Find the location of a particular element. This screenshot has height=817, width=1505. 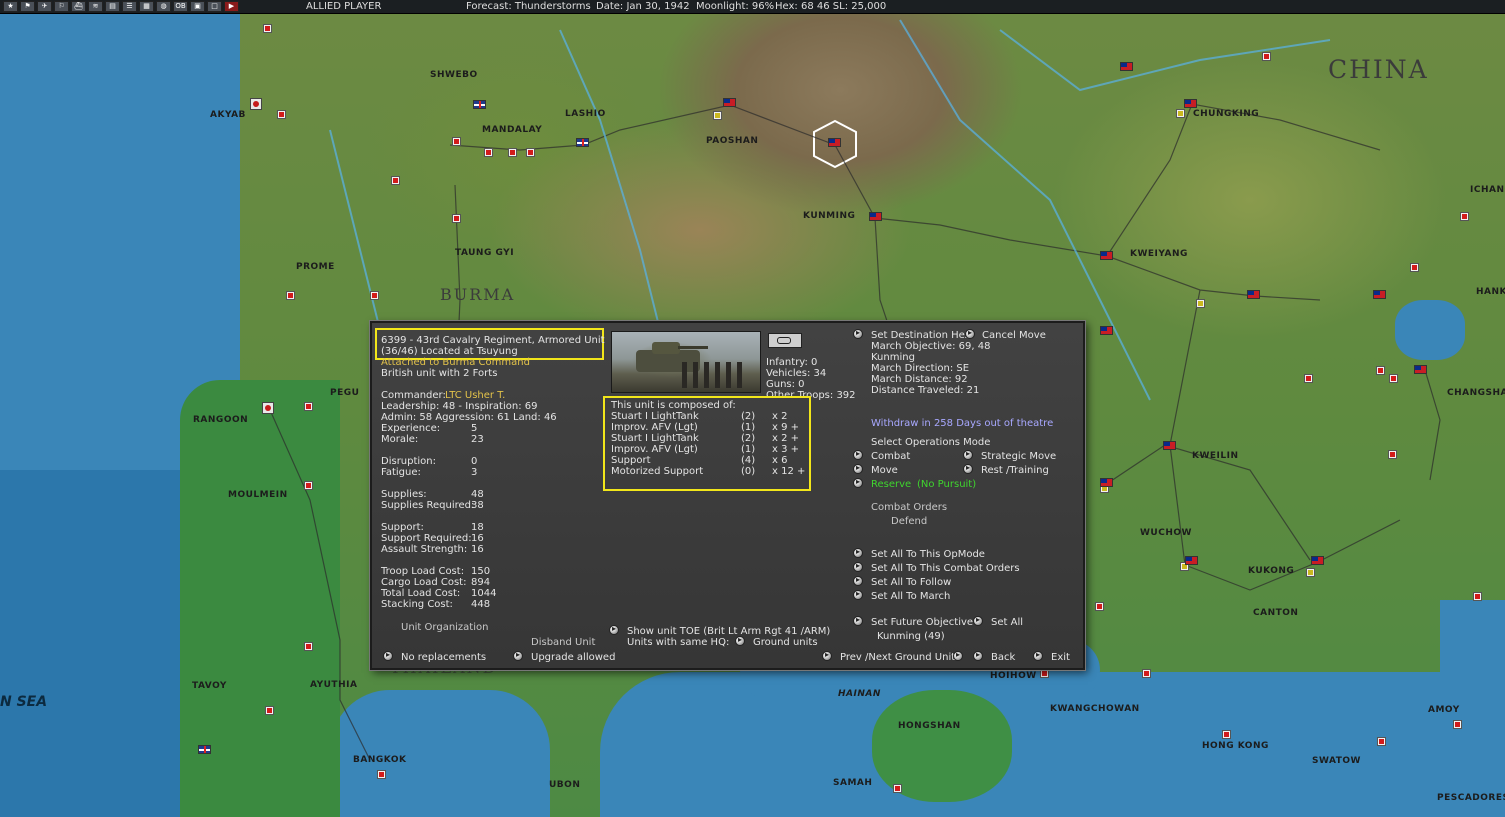

ground-units-button: Ground units is located at coordinates (785, 642).